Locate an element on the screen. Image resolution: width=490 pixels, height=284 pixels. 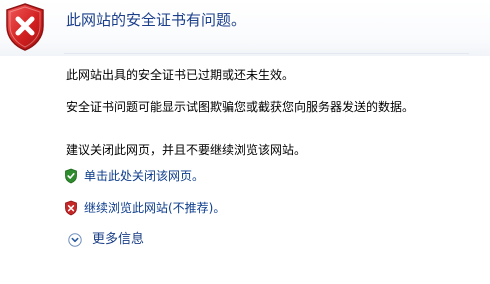
certificate-expired-text: 此网站出具的安全证书已过期或还未生效。 is located at coordinates (180, 75).